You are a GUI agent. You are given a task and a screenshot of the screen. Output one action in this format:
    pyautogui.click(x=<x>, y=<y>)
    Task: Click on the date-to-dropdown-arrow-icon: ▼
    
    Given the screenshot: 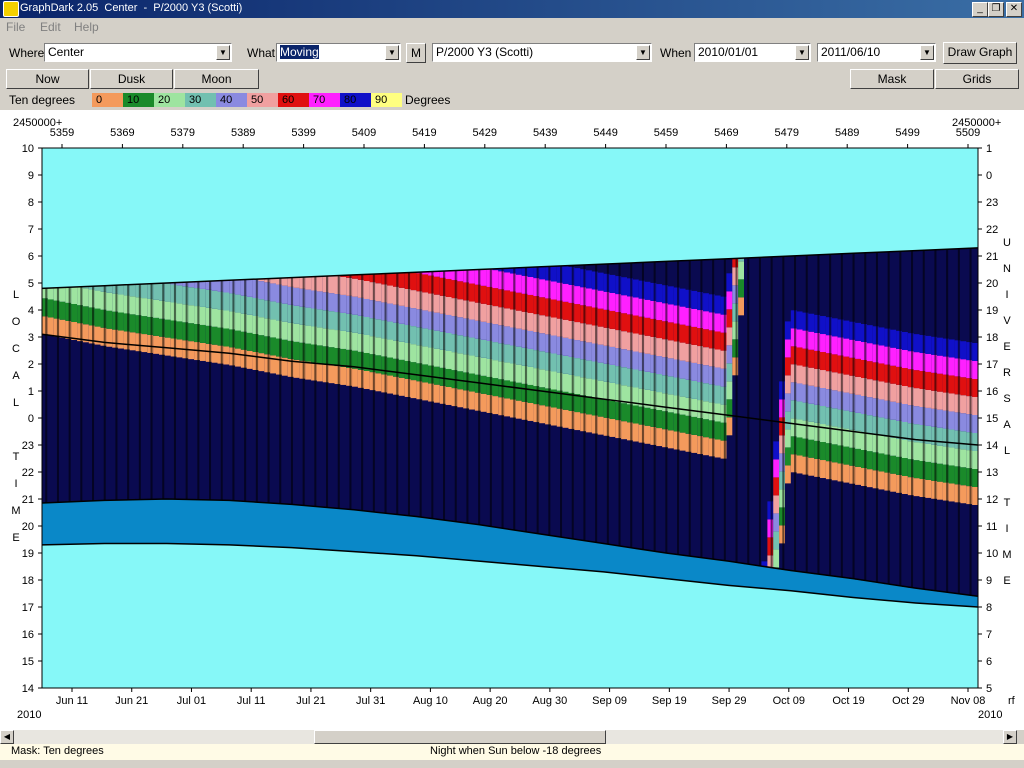 What is the action you would take?
    pyautogui.click(x=927, y=52)
    